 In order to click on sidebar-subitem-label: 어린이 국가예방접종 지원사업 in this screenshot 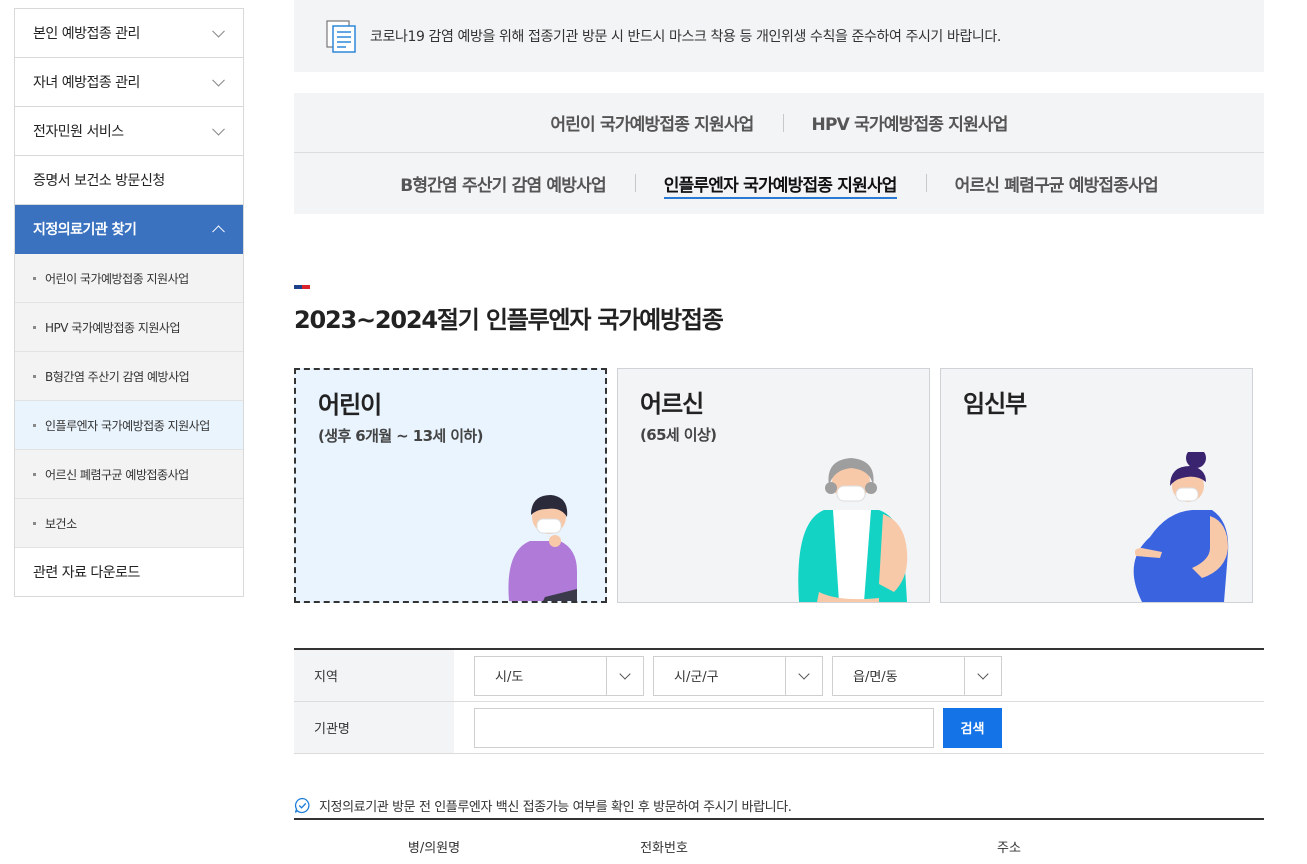, I will do `click(117, 278)`.